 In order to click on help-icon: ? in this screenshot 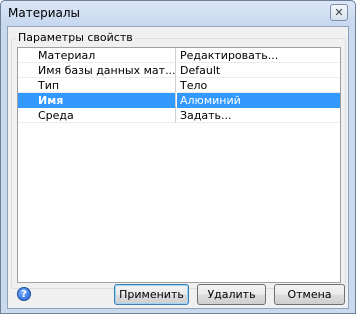, I will do `click(24, 294)`.